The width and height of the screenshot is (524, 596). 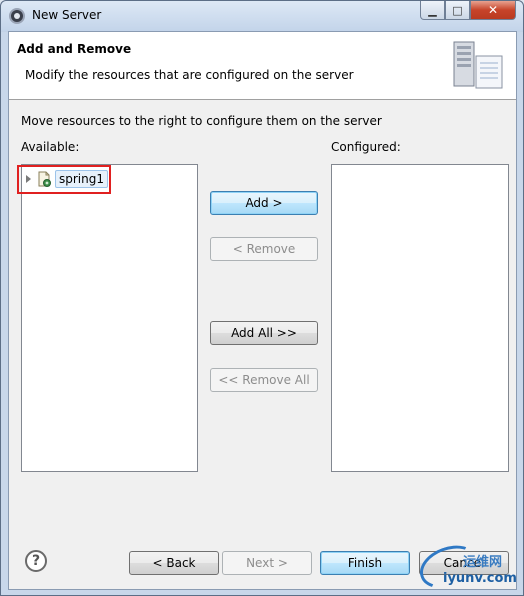 I want to click on minimize-icon: ▁, so click(x=432, y=10).